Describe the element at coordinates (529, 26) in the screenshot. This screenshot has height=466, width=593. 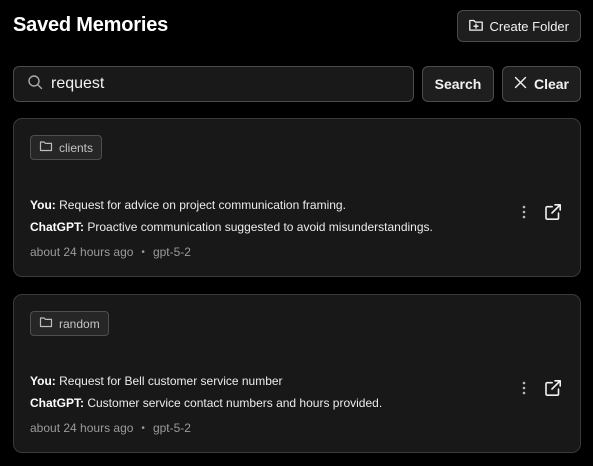
I see `create-folder-label: Create Folder` at that location.